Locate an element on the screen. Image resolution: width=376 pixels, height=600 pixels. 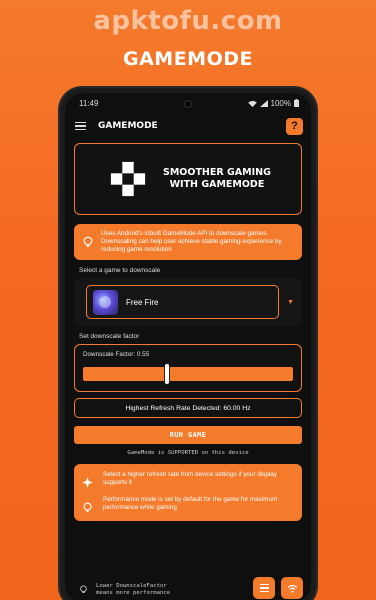
promo-title: GAMEMODE is located at coordinates (188, 59).